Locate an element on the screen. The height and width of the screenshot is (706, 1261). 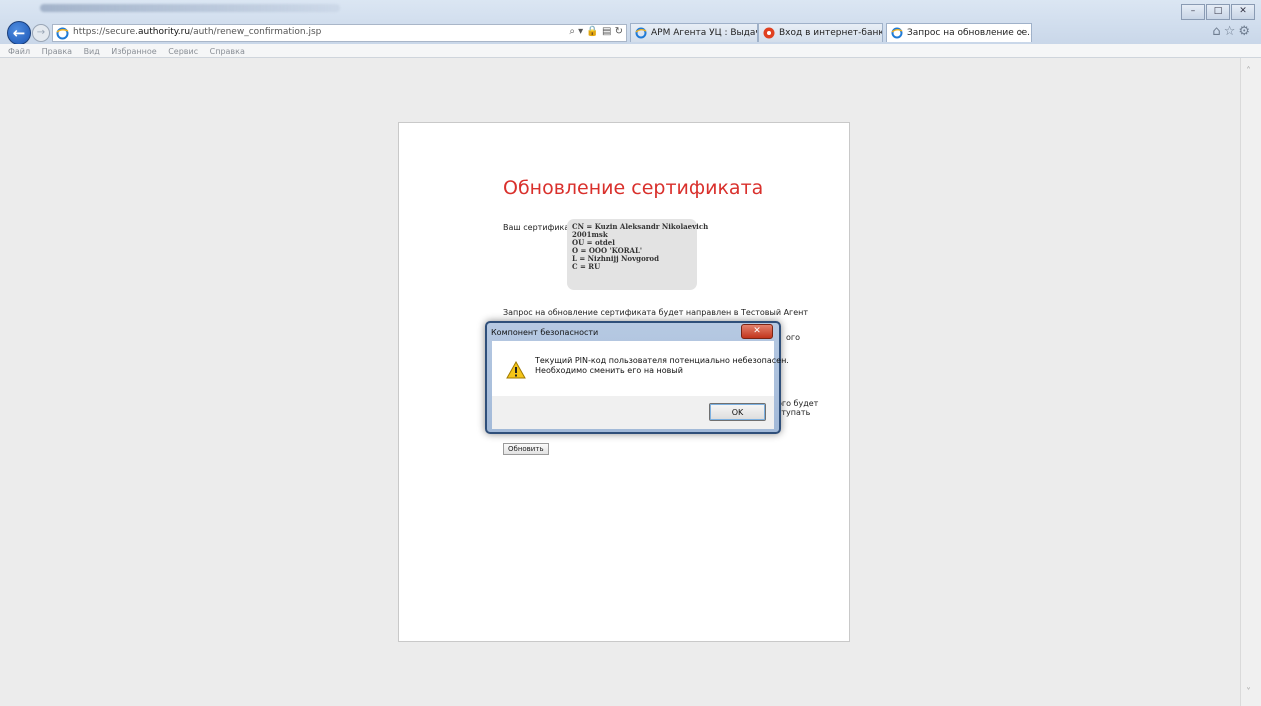
dialog-footer: OK is located at coordinates (633, 412).